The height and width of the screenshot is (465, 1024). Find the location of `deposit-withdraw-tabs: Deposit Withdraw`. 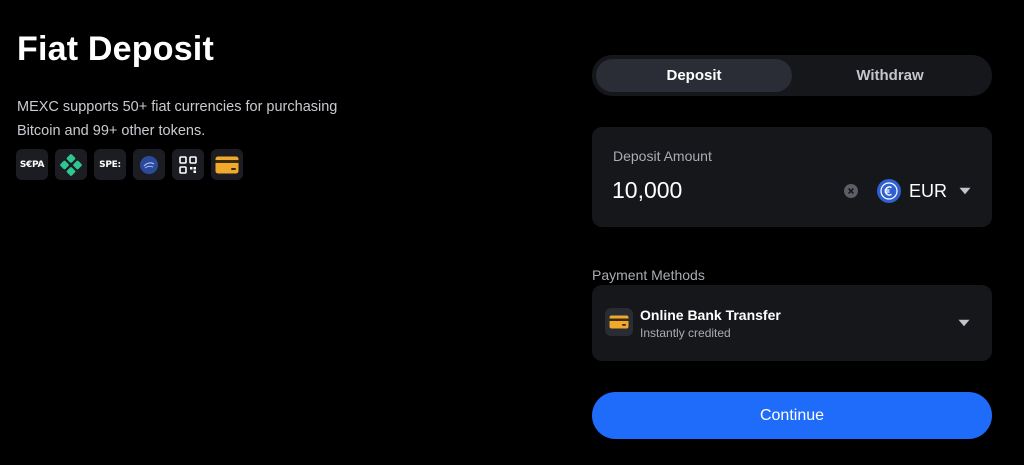

deposit-withdraw-tabs: Deposit Withdraw is located at coordinates (792, 75).